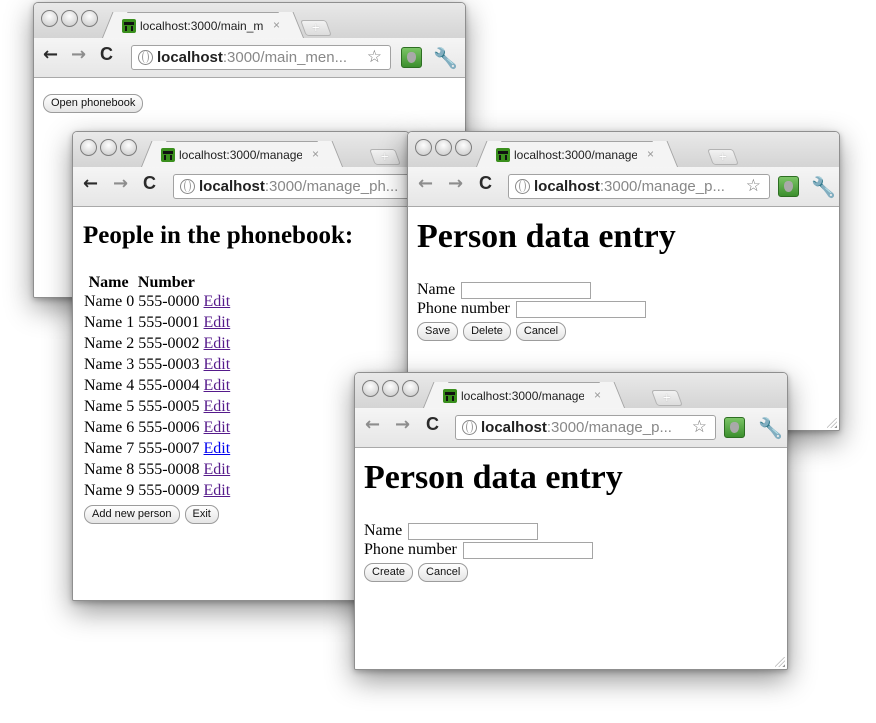 The width and height of the screenshot is (876, 723). Describe the element at coordinates (169, 364) in the screenshot. I see `person-number-cell: 555-0003` at that location.